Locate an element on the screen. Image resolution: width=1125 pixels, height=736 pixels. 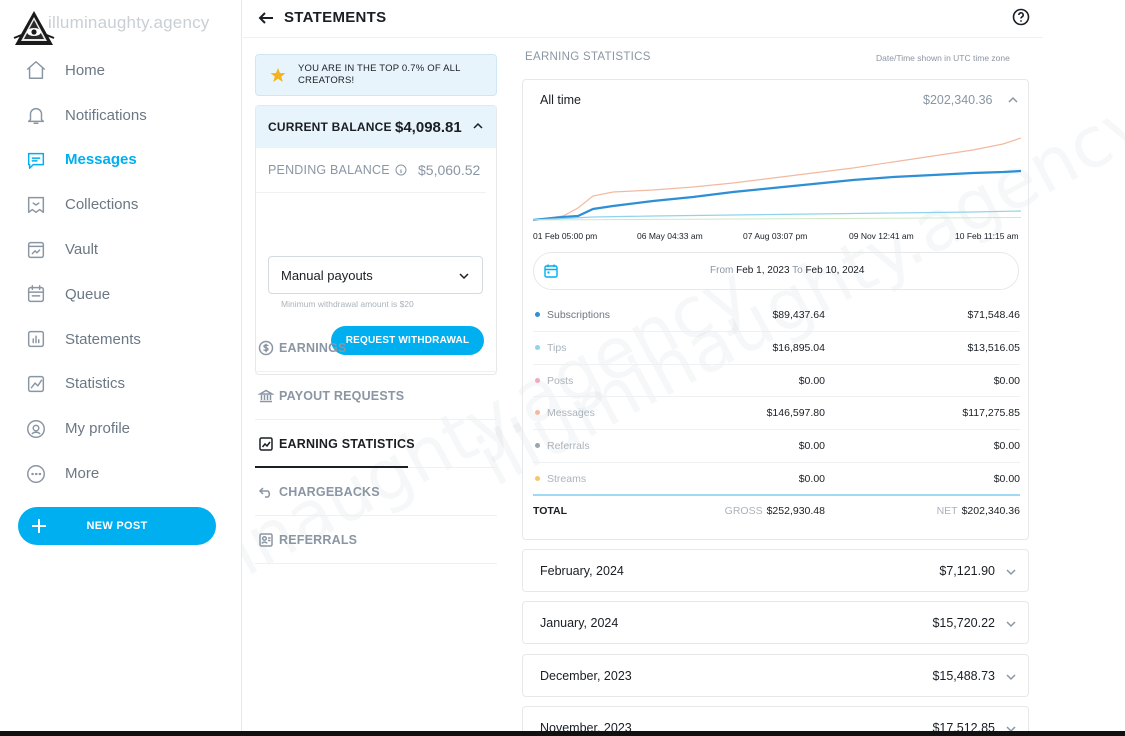
x-axis-tick: 07 Aug 03:07 pm is located at coordinates (775, 236).